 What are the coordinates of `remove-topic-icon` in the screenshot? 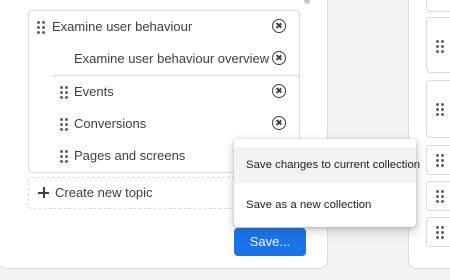 It's located at (279, 26).